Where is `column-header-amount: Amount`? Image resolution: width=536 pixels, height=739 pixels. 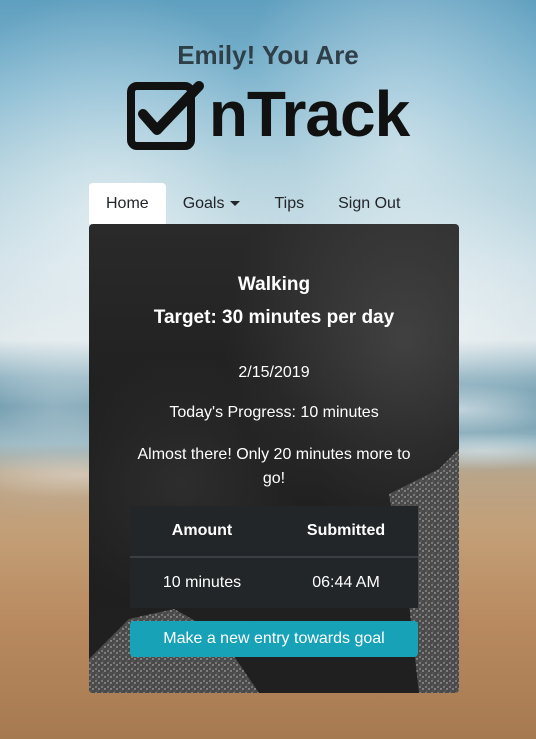 column-header-amount: Amount is located at coordinates (202, 532).